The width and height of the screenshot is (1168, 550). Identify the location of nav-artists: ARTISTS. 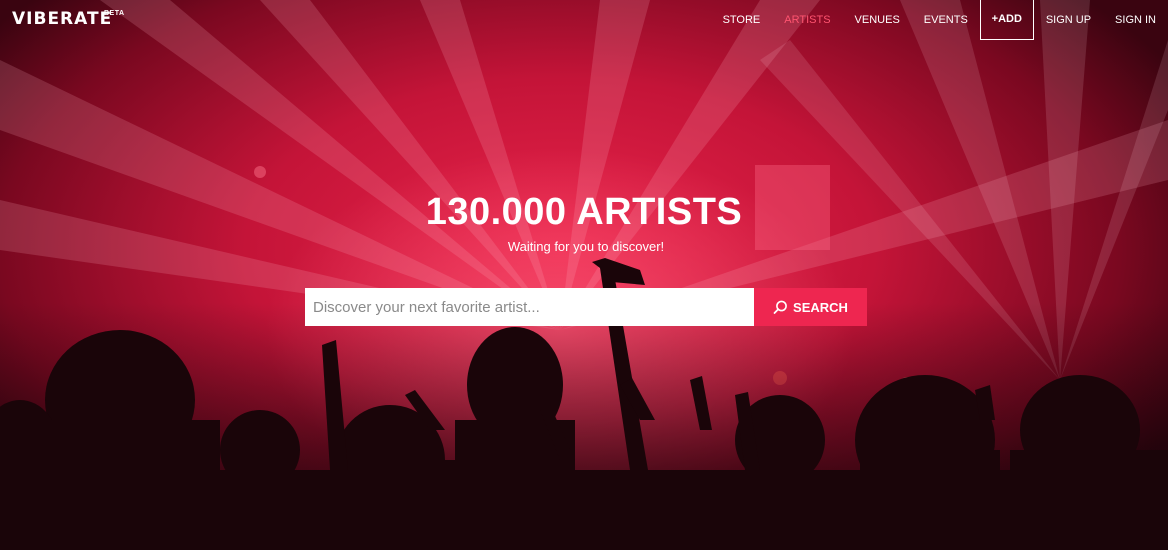
(807, 20).